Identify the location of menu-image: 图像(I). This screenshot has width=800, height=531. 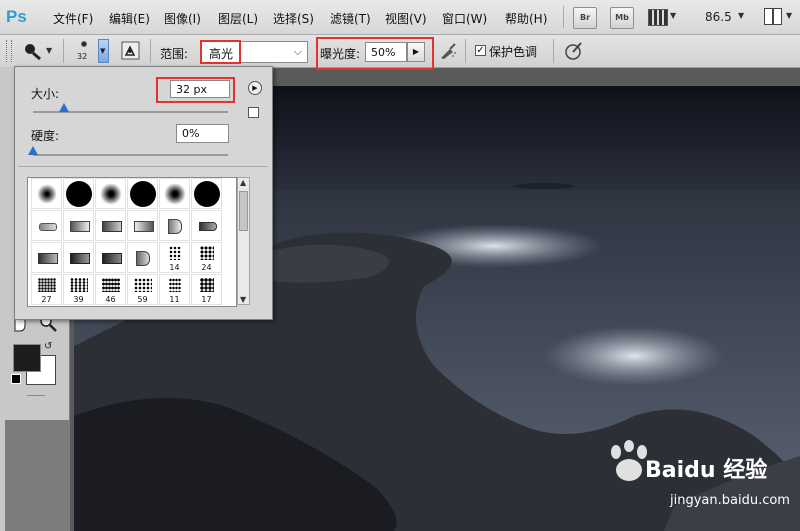
(182, 18).